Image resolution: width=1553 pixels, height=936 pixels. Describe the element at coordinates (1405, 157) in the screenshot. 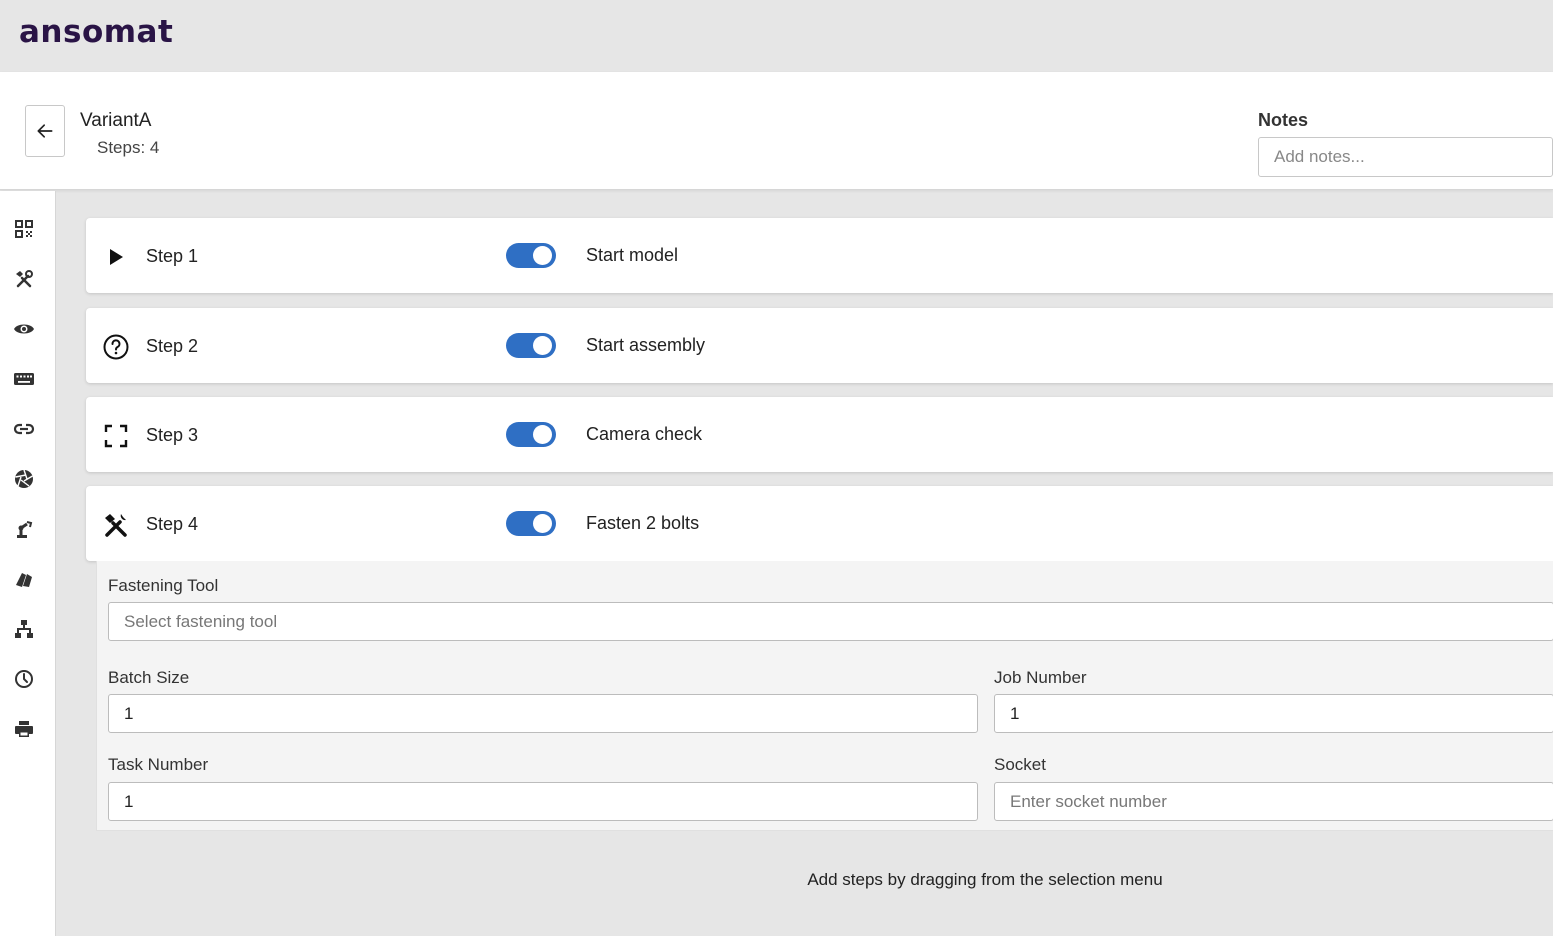

I see `notes-input` at that location.